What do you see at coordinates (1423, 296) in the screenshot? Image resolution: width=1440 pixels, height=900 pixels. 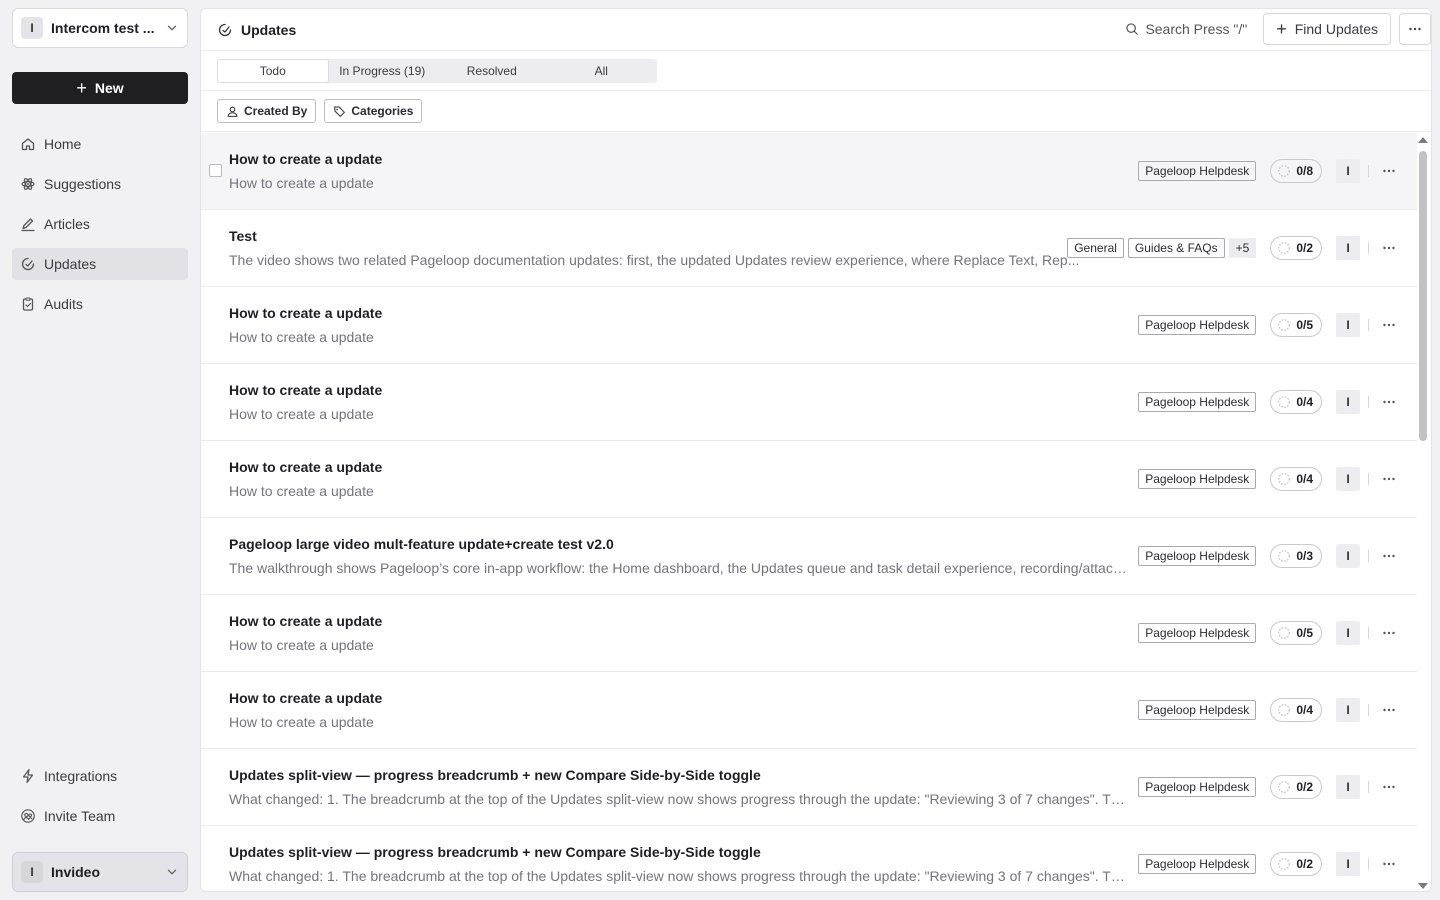 I see `scroll-thumb` at bounding box center [1423, 296].